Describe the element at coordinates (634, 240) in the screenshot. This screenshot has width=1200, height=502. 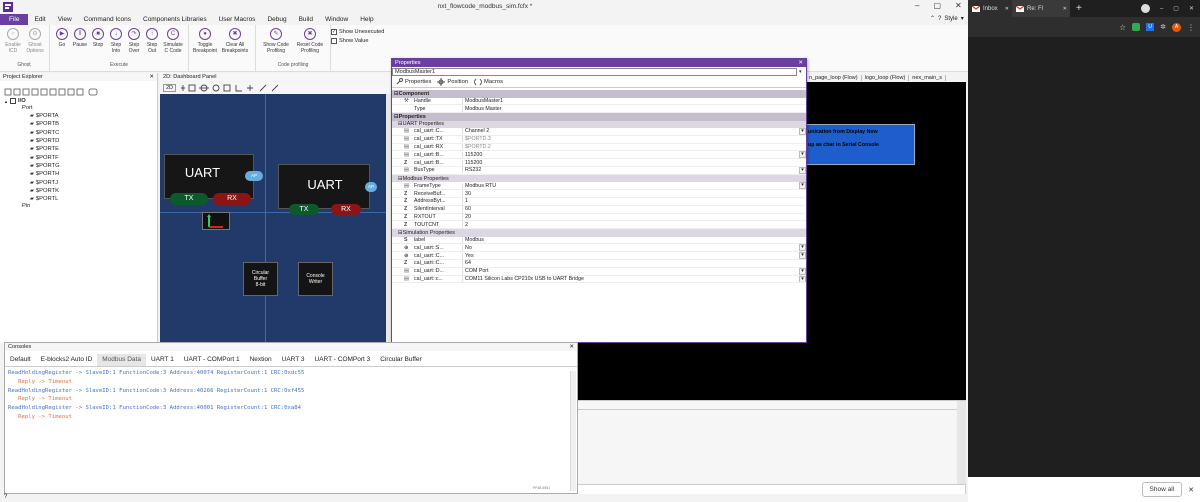
I see `property-value: Modbus` at that location.